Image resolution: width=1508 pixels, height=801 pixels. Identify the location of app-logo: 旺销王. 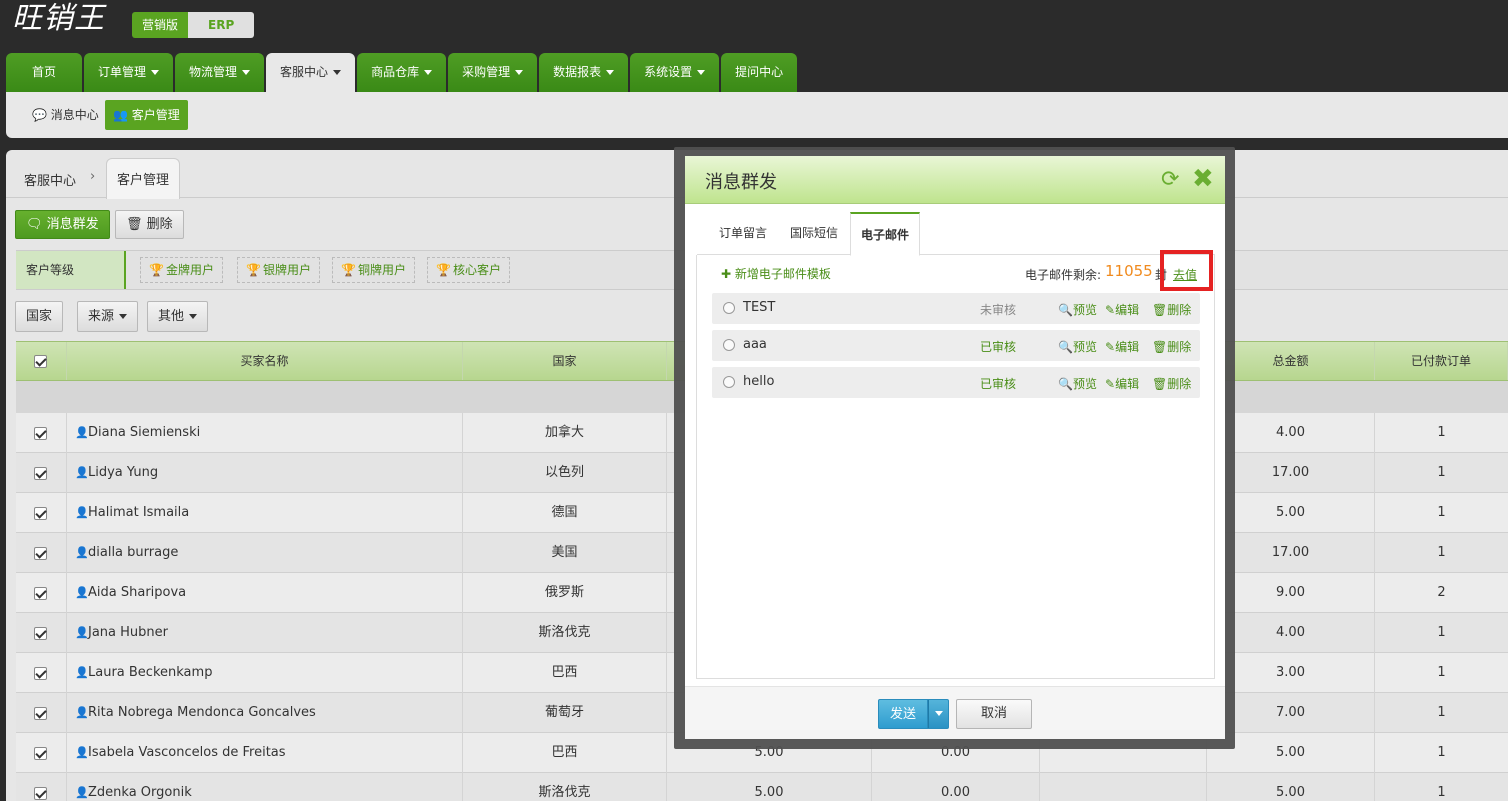
(58, 19).